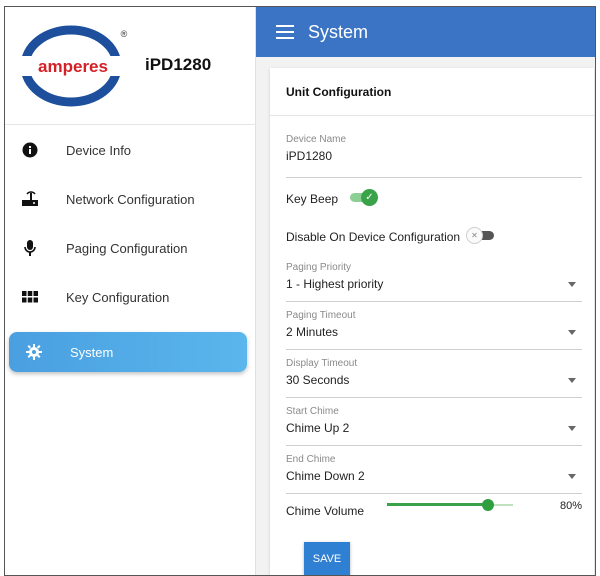 Image resolution: width=600 pixels, height=576 pixels. Describe the element at coordinates (316, 139) in the screenshot. I see `device-name-label: Device Name` at that location.